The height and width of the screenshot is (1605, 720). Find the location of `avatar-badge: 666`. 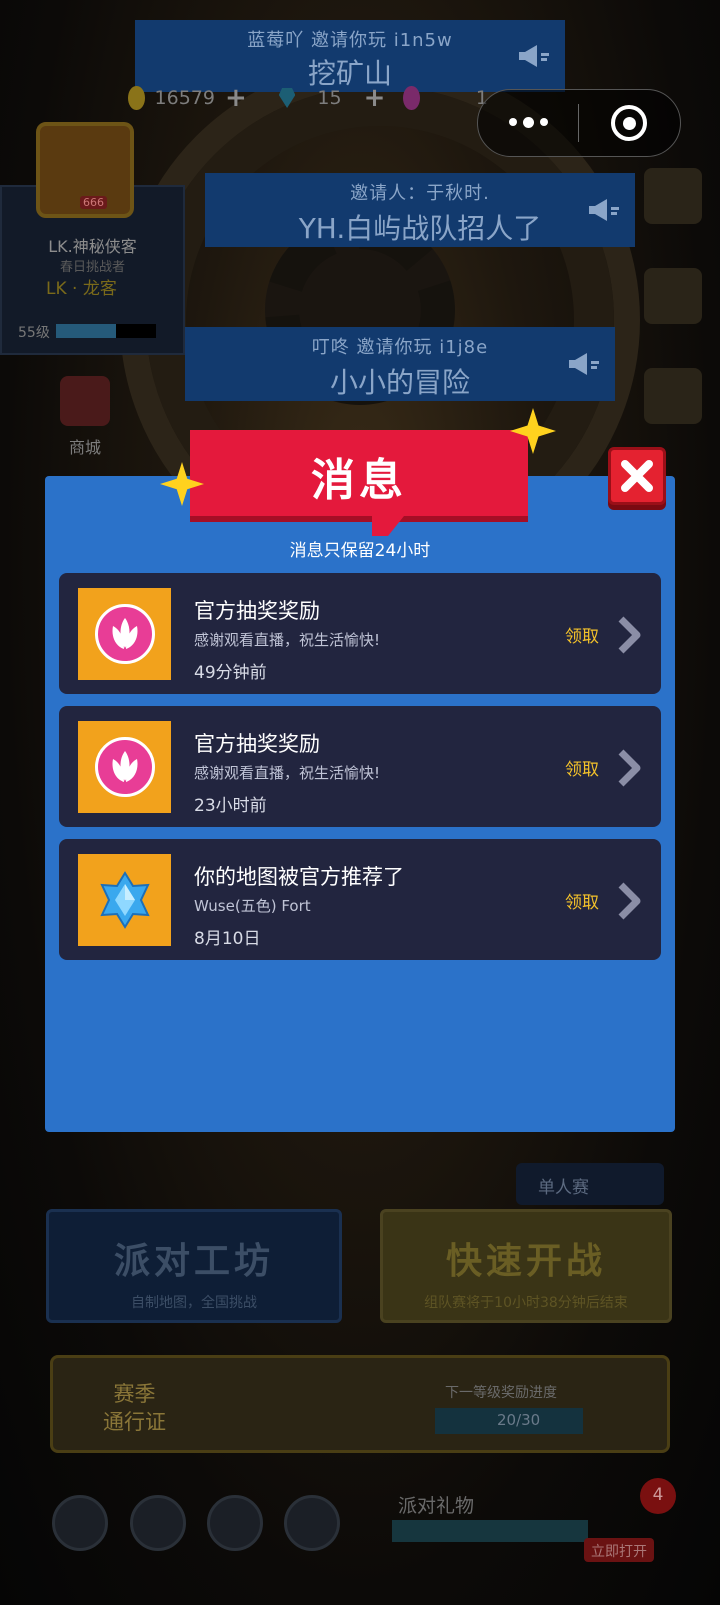

avatar-badge: 666 is located at coordinates (93, 202).